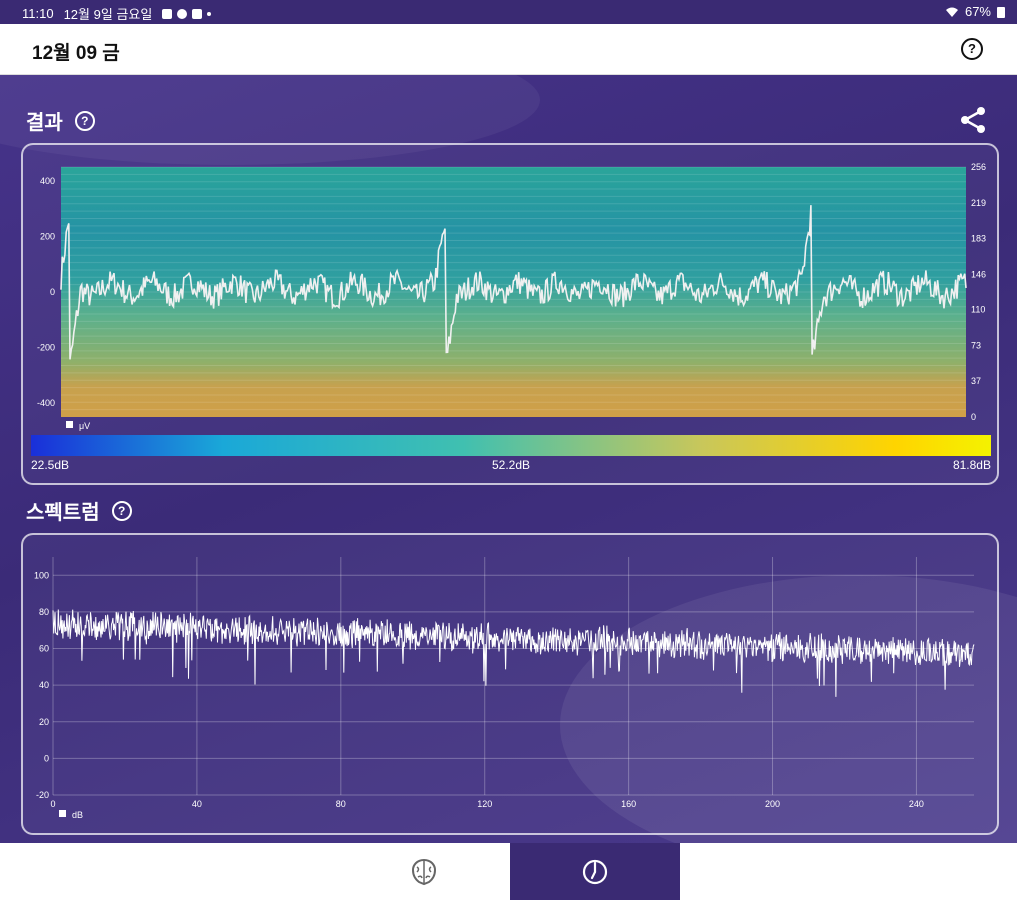 Image resolution: width=1017 pixels, height=900 pixels. I want to click on spectrum-x-tick: 200, so click(772, 804).